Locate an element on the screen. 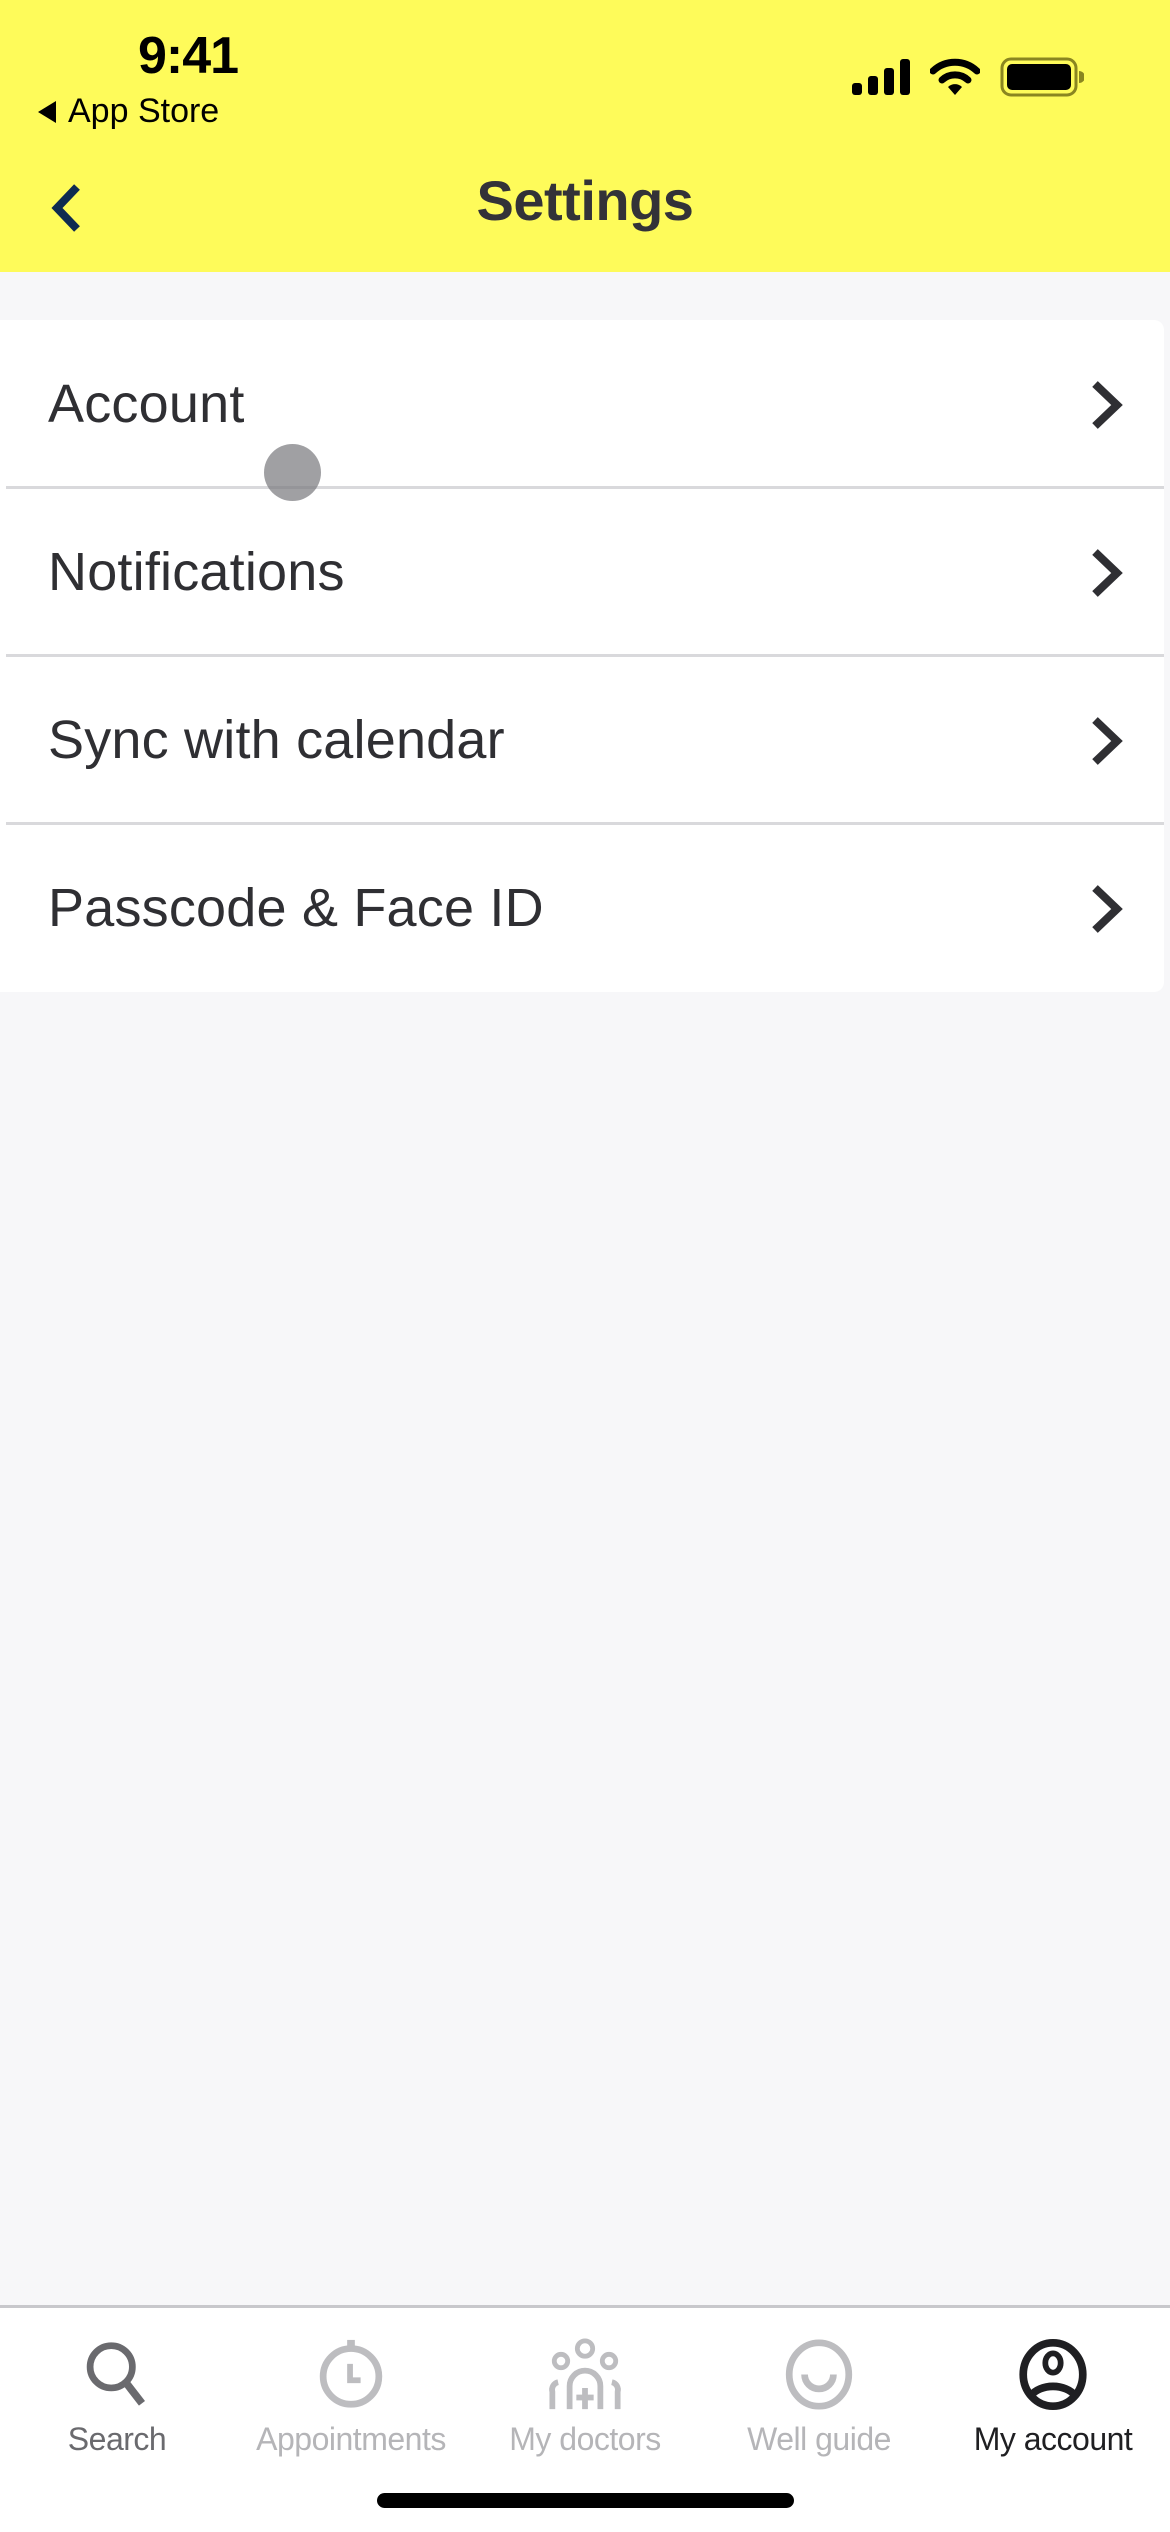 This screenshot has height=2532, width=1170. touch-indicator is located at coordinates (292, 472).